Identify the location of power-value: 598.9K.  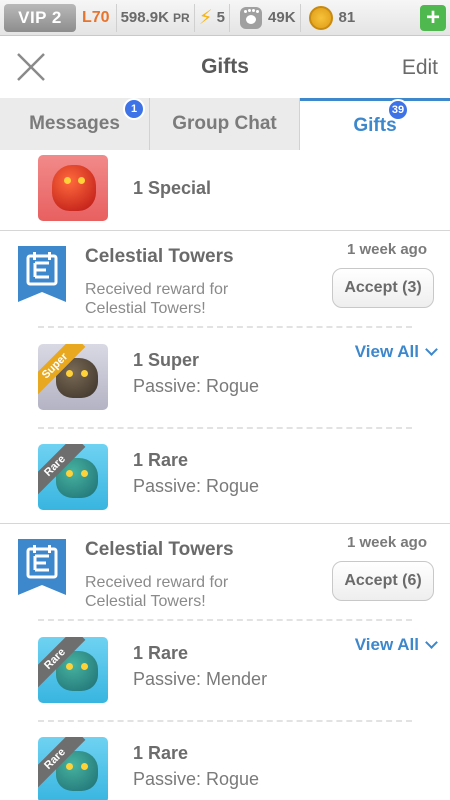
(144, 17).